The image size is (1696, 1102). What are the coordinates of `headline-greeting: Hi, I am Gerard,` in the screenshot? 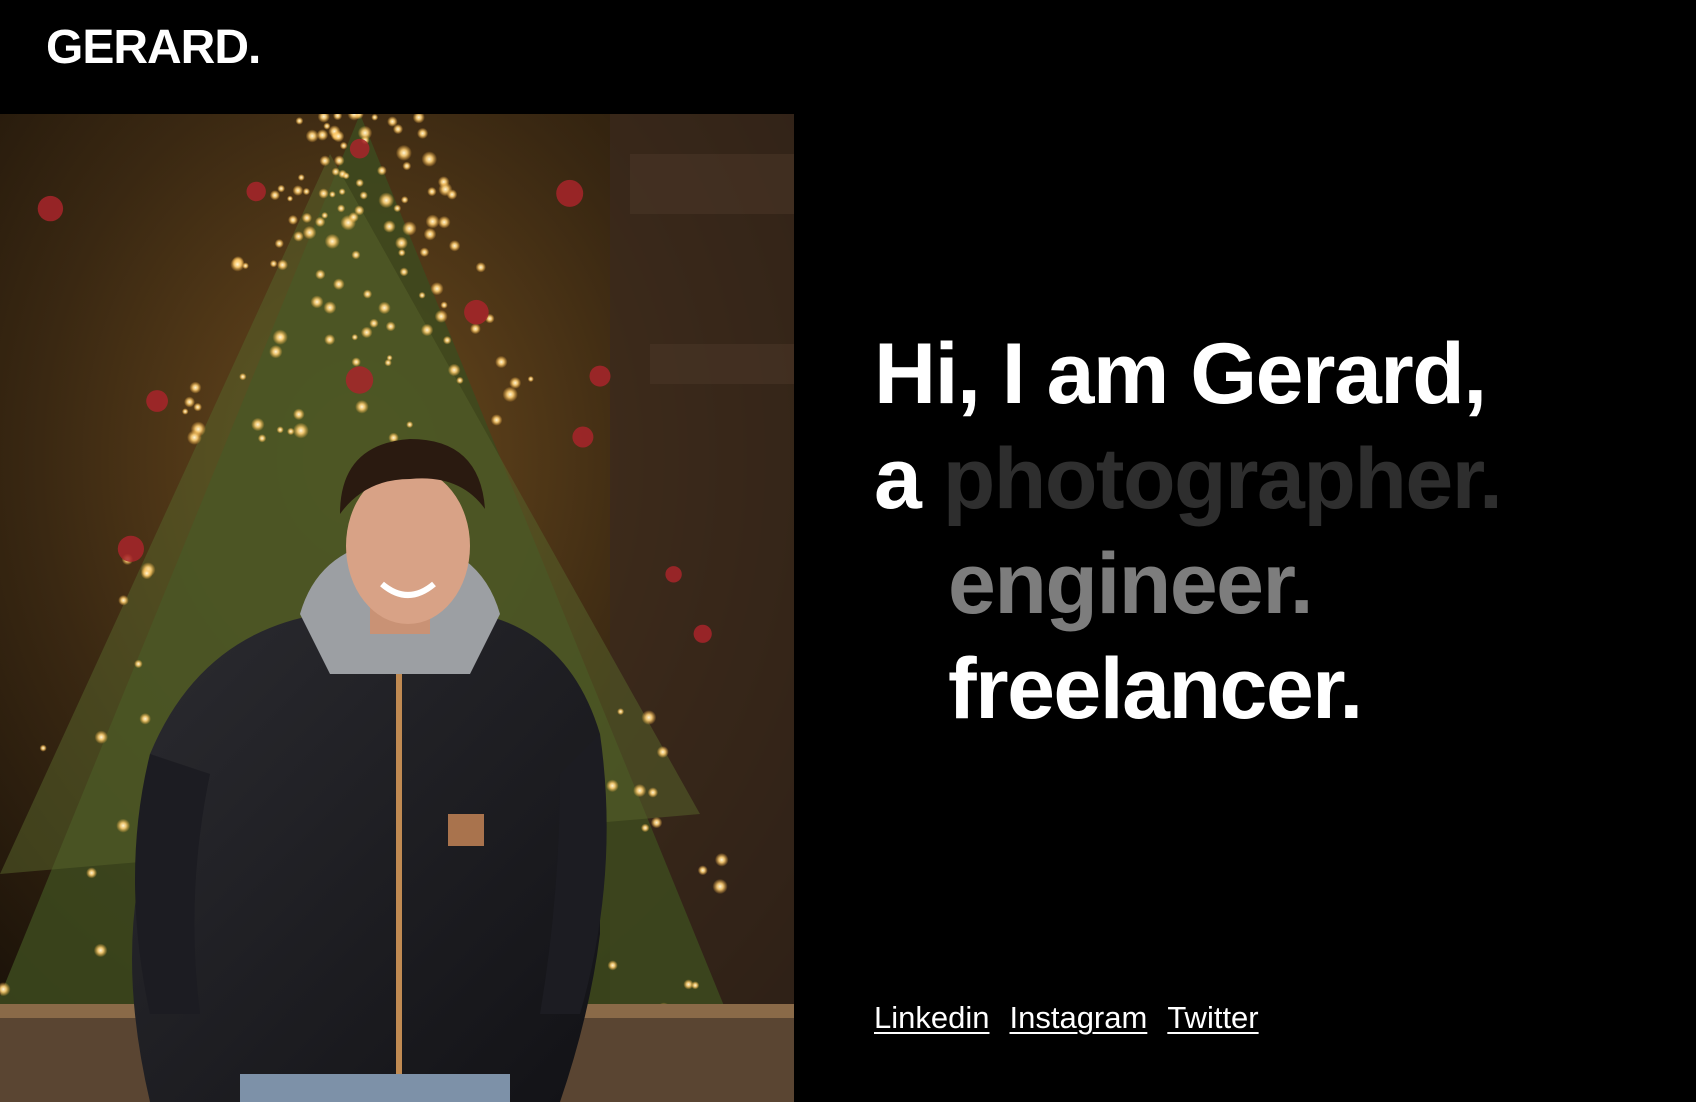 It's located at (1180, 374).